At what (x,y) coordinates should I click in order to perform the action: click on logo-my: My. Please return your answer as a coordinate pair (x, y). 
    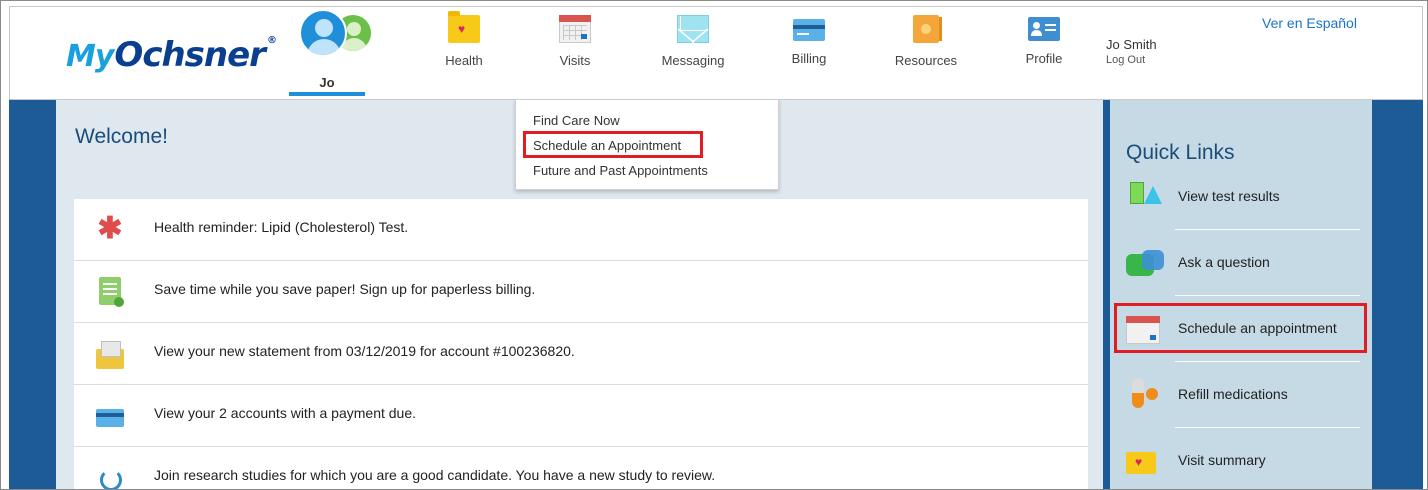
    Looking at the image, I should click on (90, 56).